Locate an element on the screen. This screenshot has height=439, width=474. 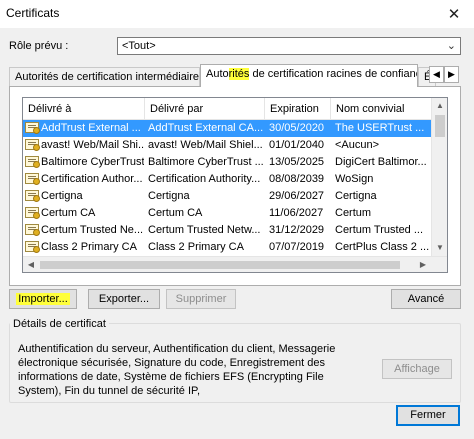
table-cell: 11/06/2027 is located at coordinates (296, 213).